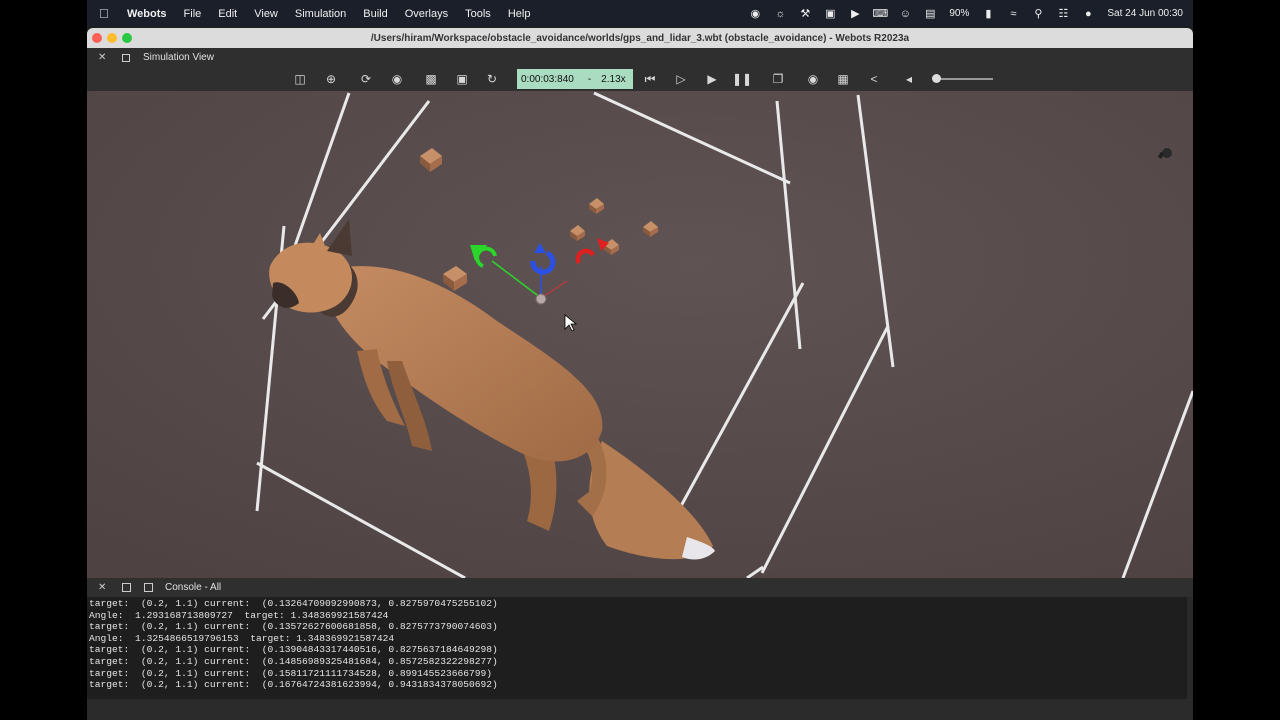 The height and width of the screenshot is (720, 1280). Describe the element at coordinates (742, 79) in the screenshot. I see `pause-icon: ❚❚` at that location.